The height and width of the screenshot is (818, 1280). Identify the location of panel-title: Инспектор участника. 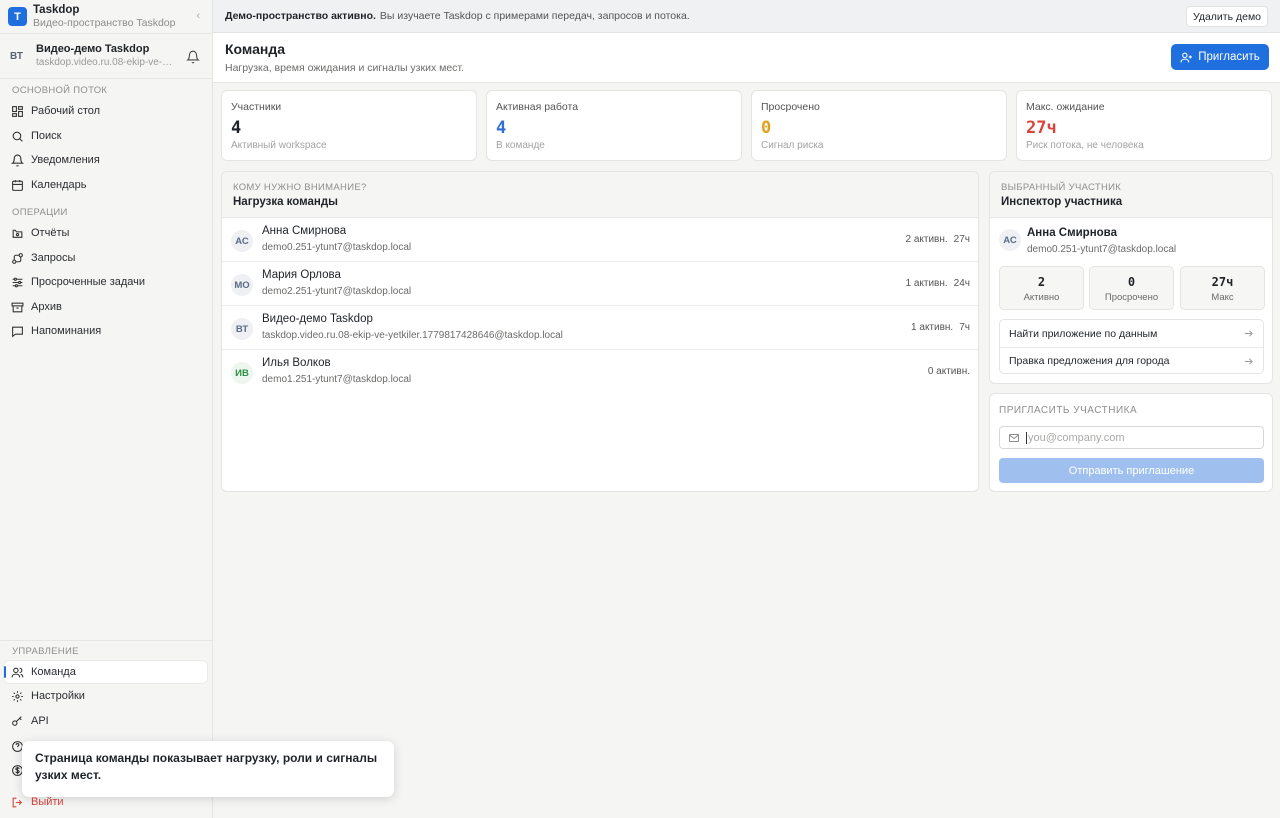
(1062, 202).